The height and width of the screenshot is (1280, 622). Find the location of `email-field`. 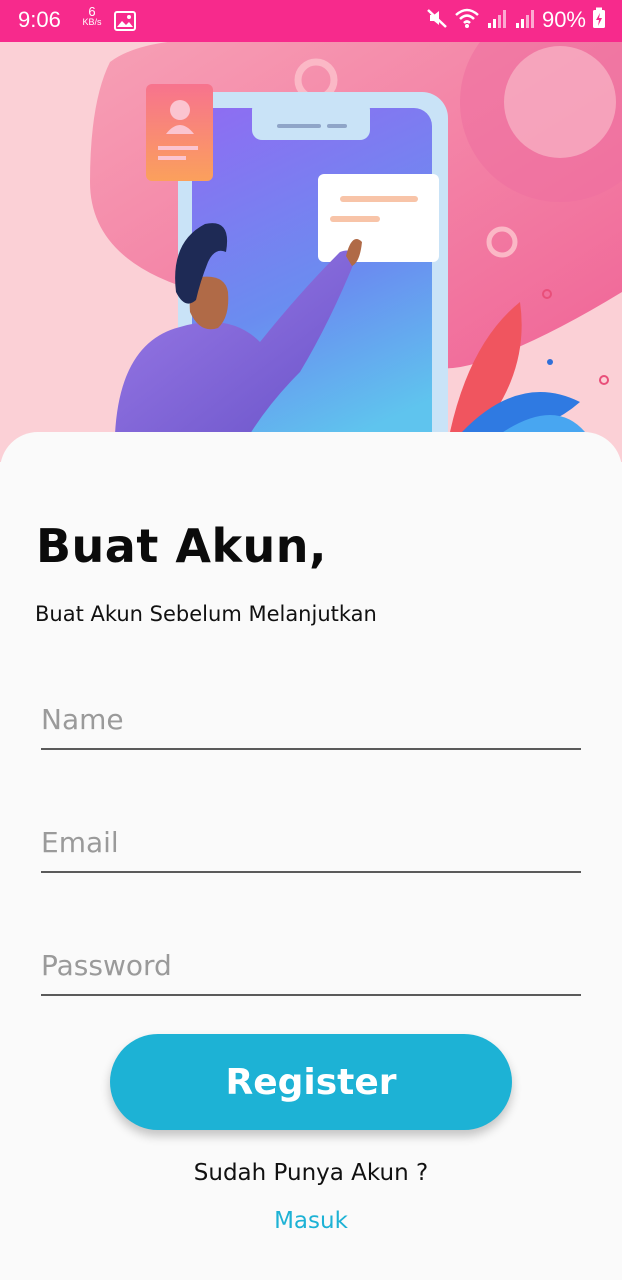

email-field is located at coordinates (311, 835).